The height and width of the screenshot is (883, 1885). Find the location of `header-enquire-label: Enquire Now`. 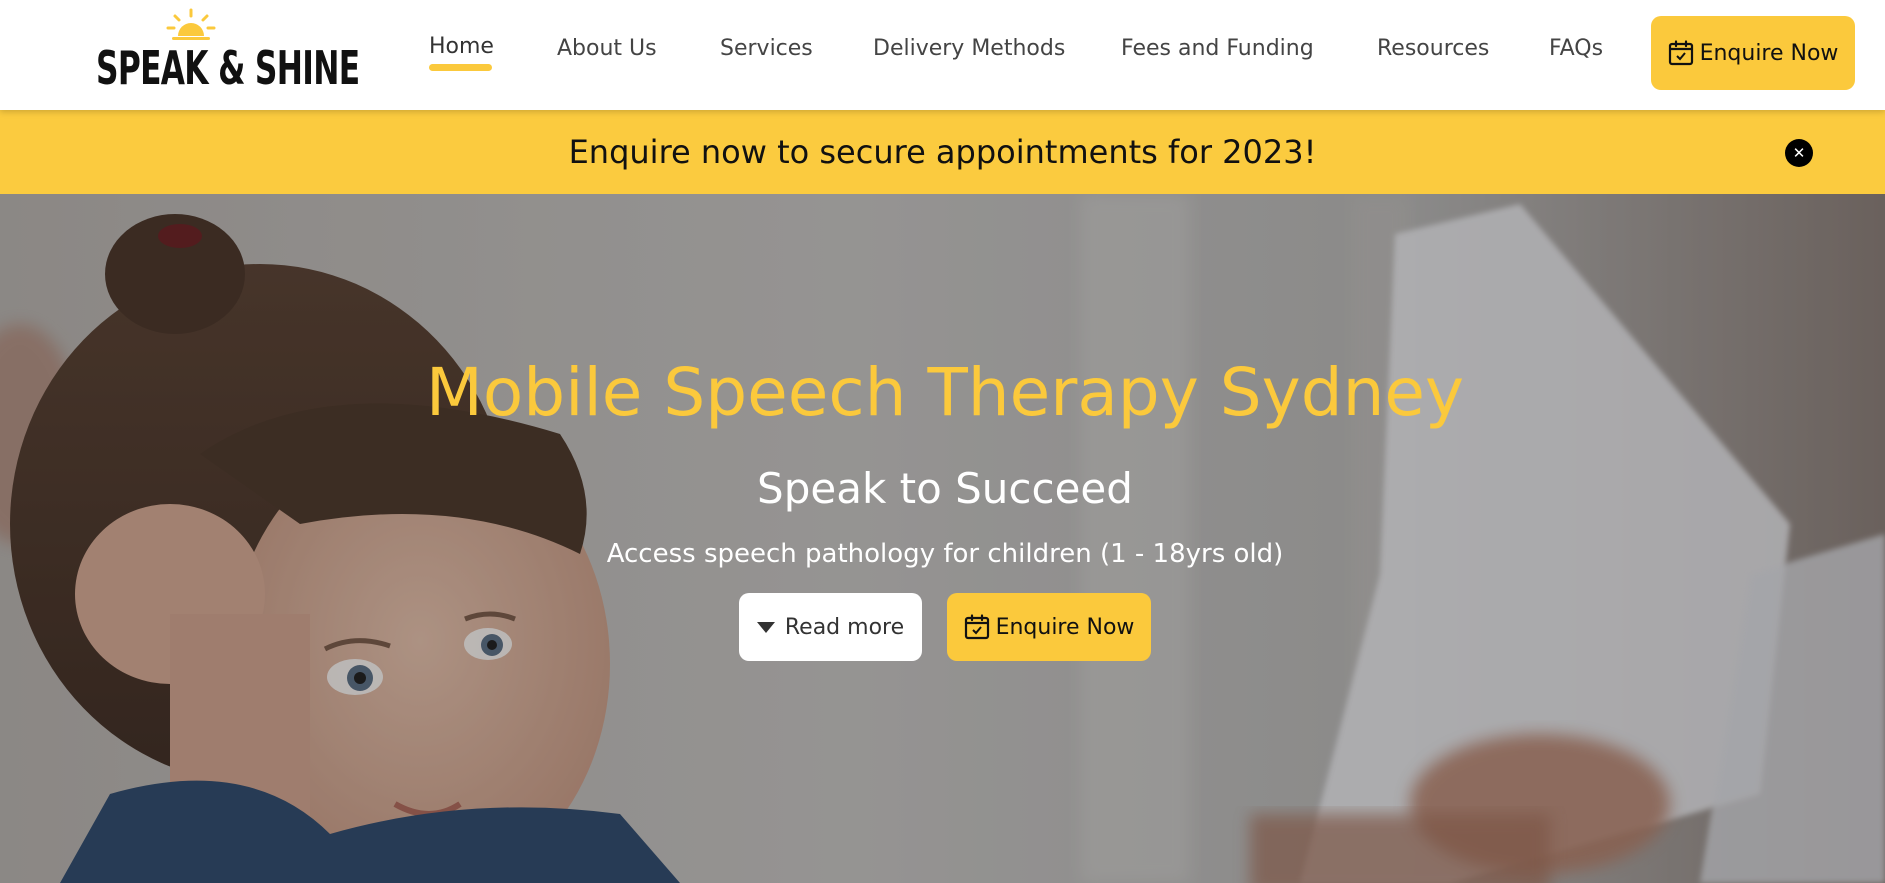

header-enquire-label: Enquire Now is located at coordinates (1769, 53).